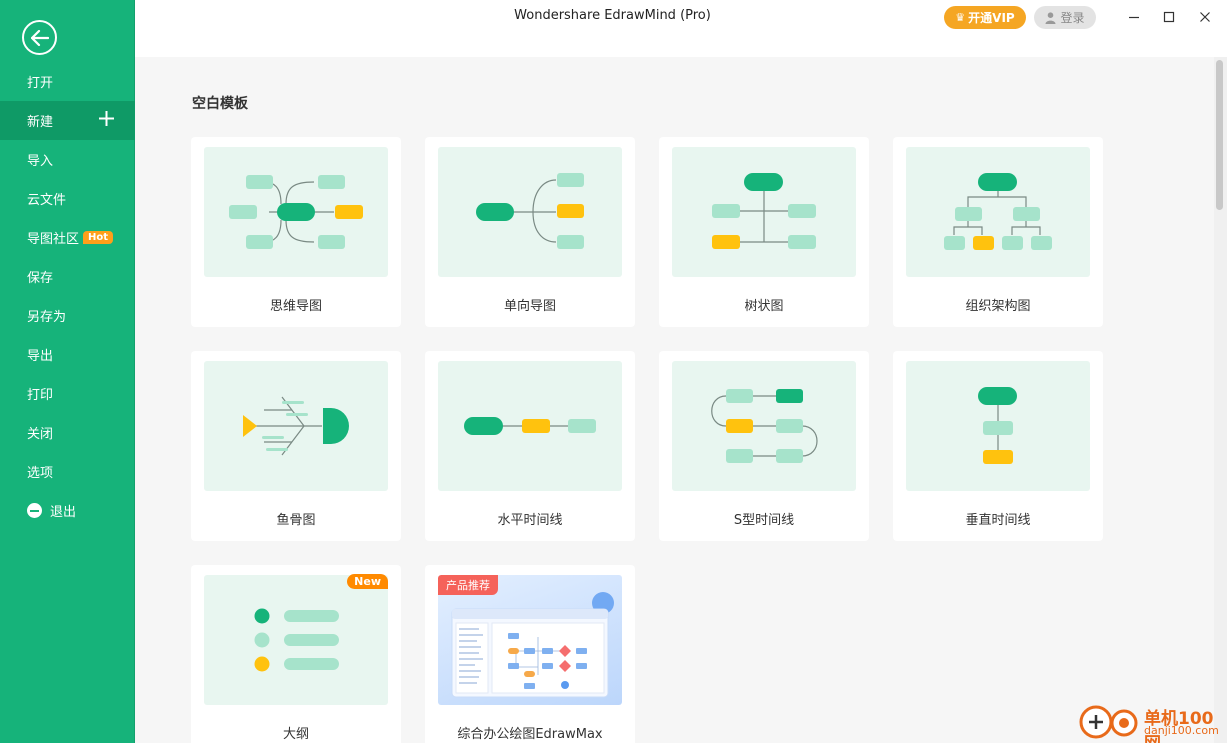  Describe the element at coordinates (106, 118) in the screenshot. I see `plus-icon` at that location.